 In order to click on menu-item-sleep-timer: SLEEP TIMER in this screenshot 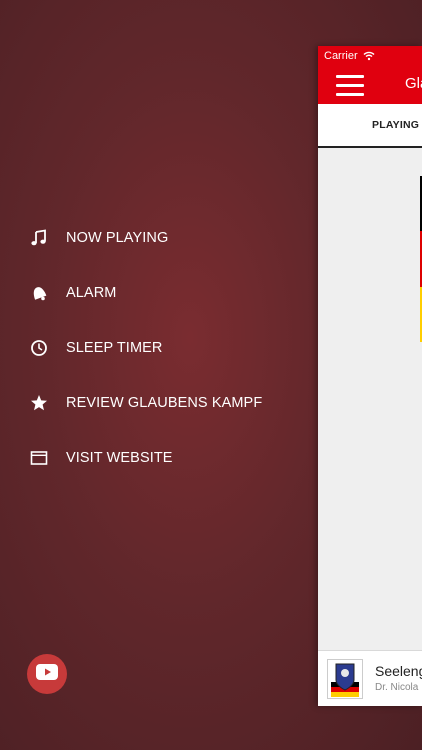, I will do `click(95, 348)`.